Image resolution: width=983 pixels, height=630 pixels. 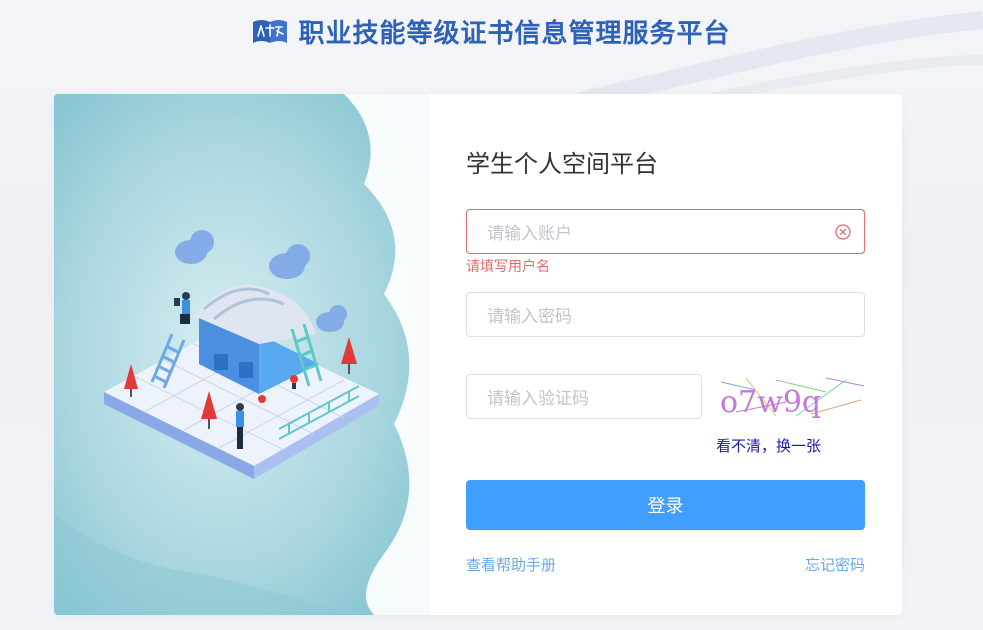 I want to click on captcha-text: o7w9q, so click(x=770, y=402).